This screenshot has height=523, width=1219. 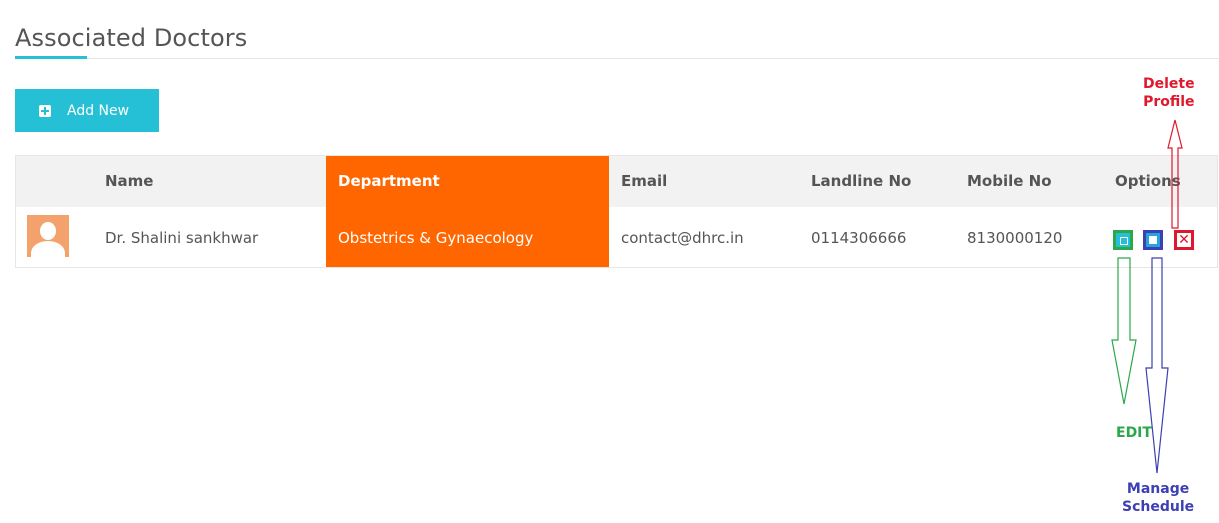 What do you see at coordinates (51, 57) in the screenshot?
I see `title-accent-bar` at bounding box center [51, 57].